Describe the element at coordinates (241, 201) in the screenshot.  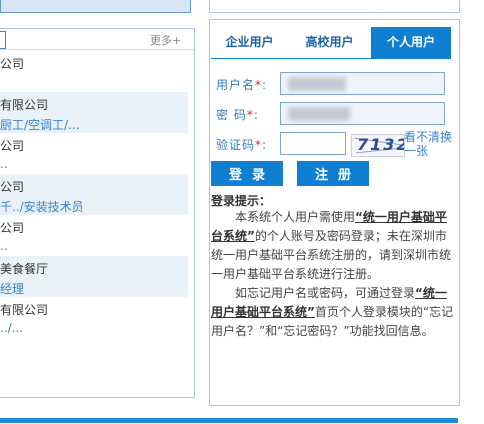
I see `login-tips-title: 登录提示：` at that location.